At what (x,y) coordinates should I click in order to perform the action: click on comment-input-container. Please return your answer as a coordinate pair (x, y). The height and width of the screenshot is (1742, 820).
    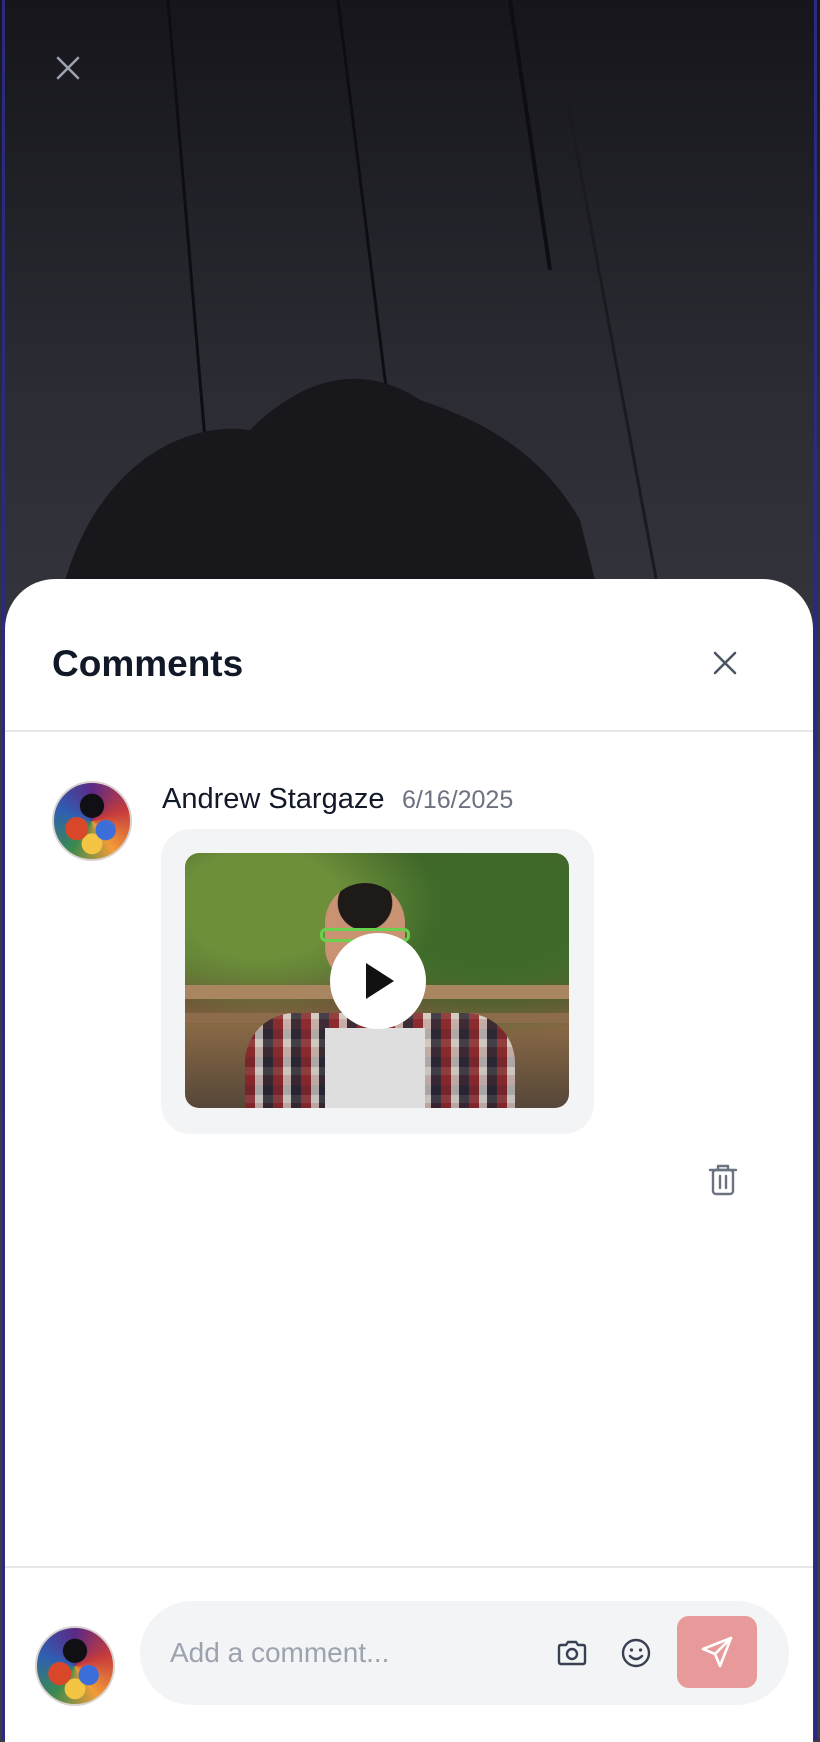
    Looking at the image, I should click on (464, 1653).